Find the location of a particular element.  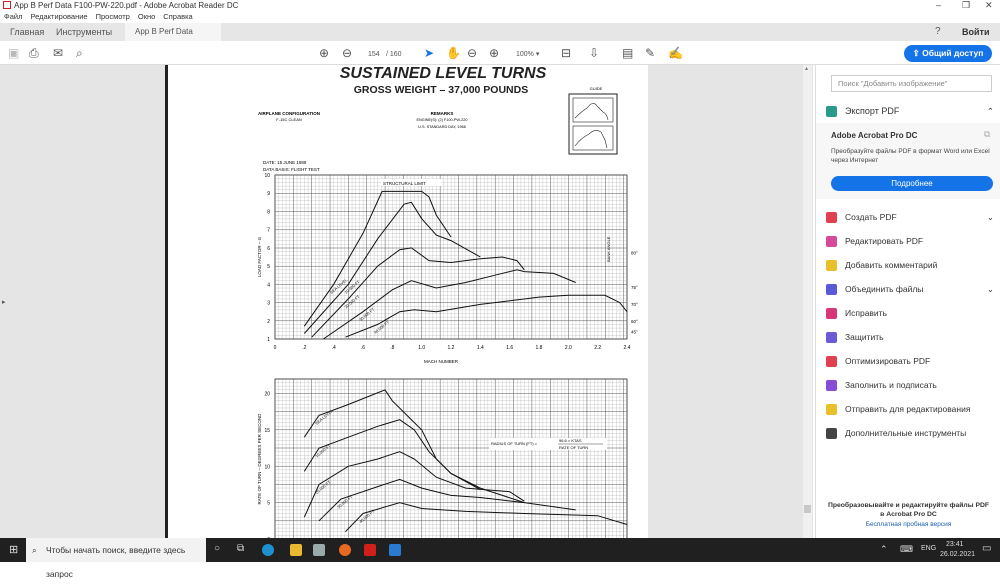

notifications-icon: ▭ is located at coordinates (986, 548).